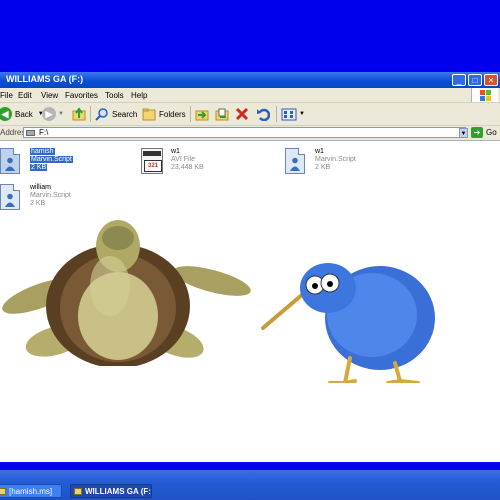 This screenshot has height=500, width=500. What do you see at coordinates (183, 159) in the screenshot?
I see `file-type: AVI File` at bounding box center [183, 159].